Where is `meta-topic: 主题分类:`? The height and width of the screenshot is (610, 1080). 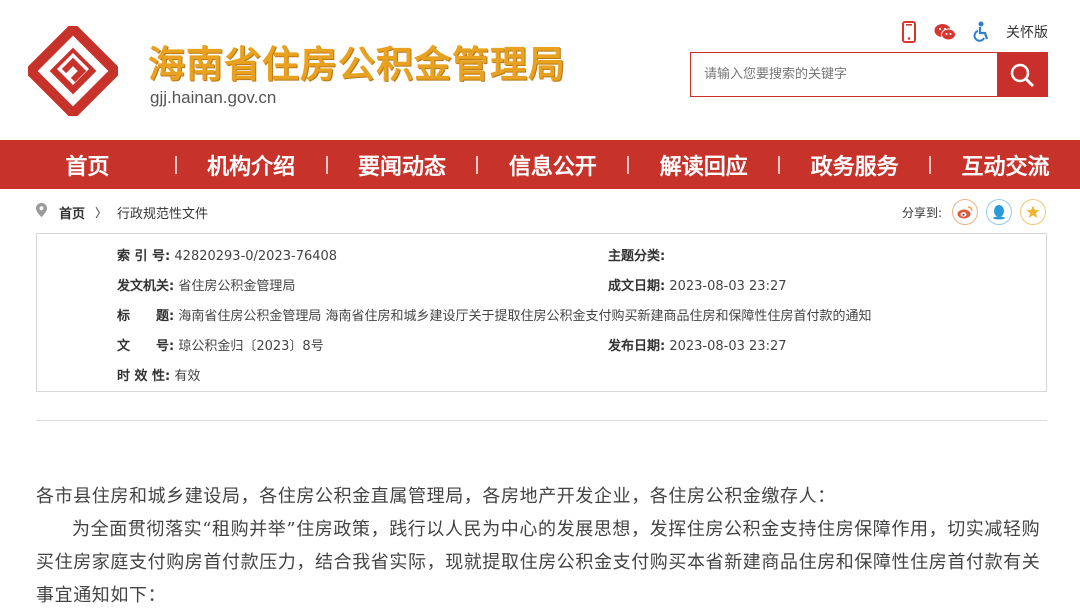 meta-topic: 主题分类: is located at coordinates (636, 254).